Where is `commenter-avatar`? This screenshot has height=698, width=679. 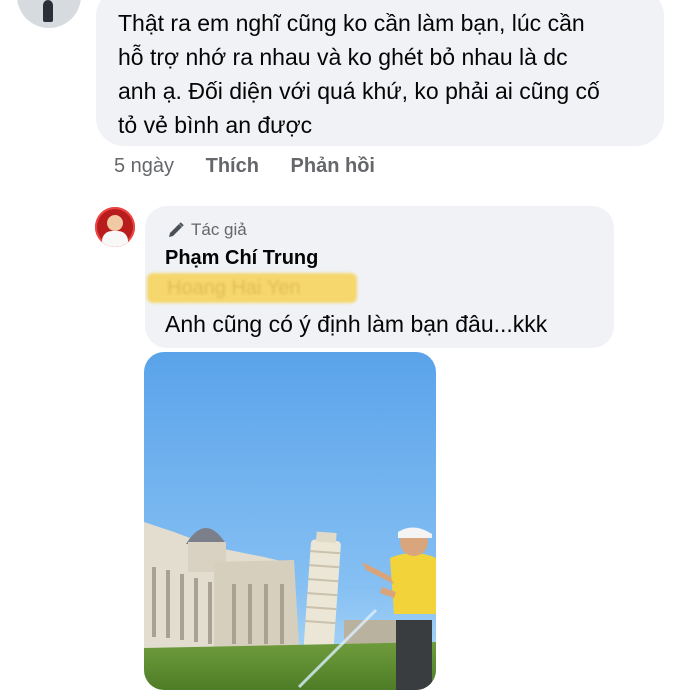
commenter-avatar is located at coordinates (49, 14).